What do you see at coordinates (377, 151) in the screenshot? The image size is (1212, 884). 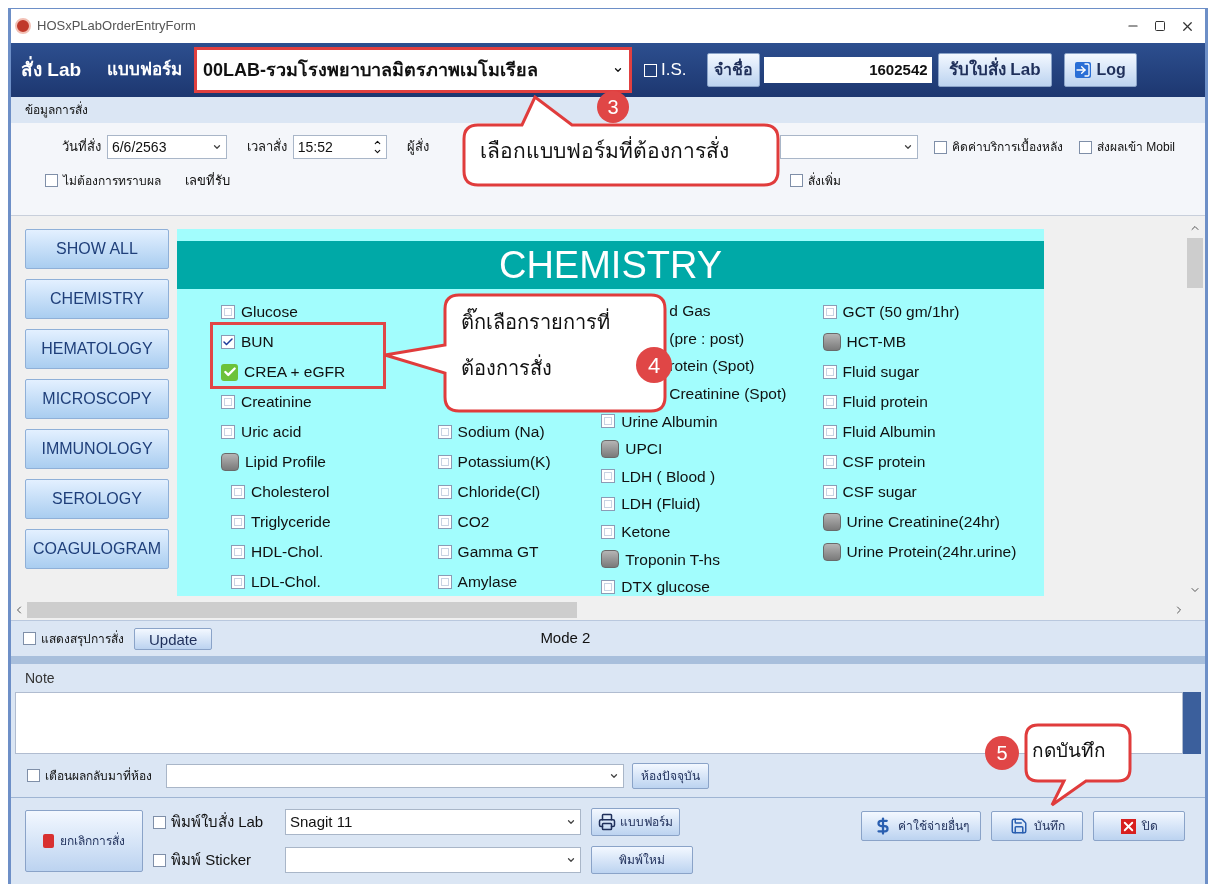 I see `spin-down-icon` at bounding box center [377, 151].